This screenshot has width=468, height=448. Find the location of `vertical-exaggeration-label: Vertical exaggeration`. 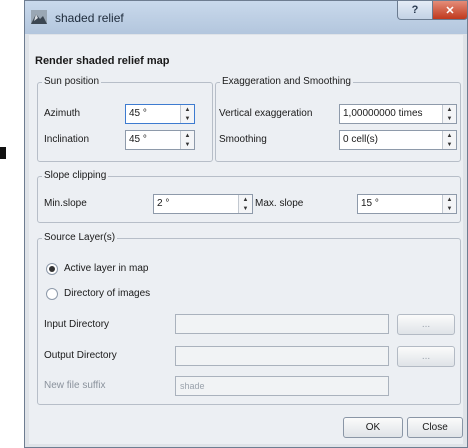

vertical-exaggeration-label: Vertical exaggeration is located at coordinates (266, 113).